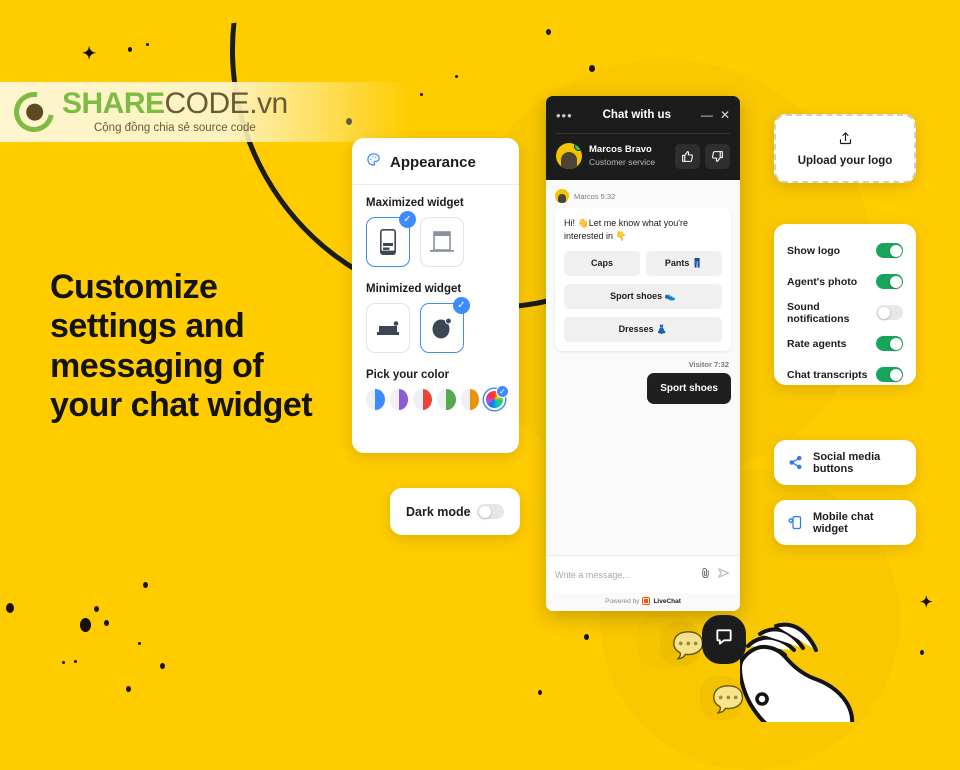  Describe the element at coordinates (724, 639) in the screenshot. I see `chat-bubble-icon` at that location.